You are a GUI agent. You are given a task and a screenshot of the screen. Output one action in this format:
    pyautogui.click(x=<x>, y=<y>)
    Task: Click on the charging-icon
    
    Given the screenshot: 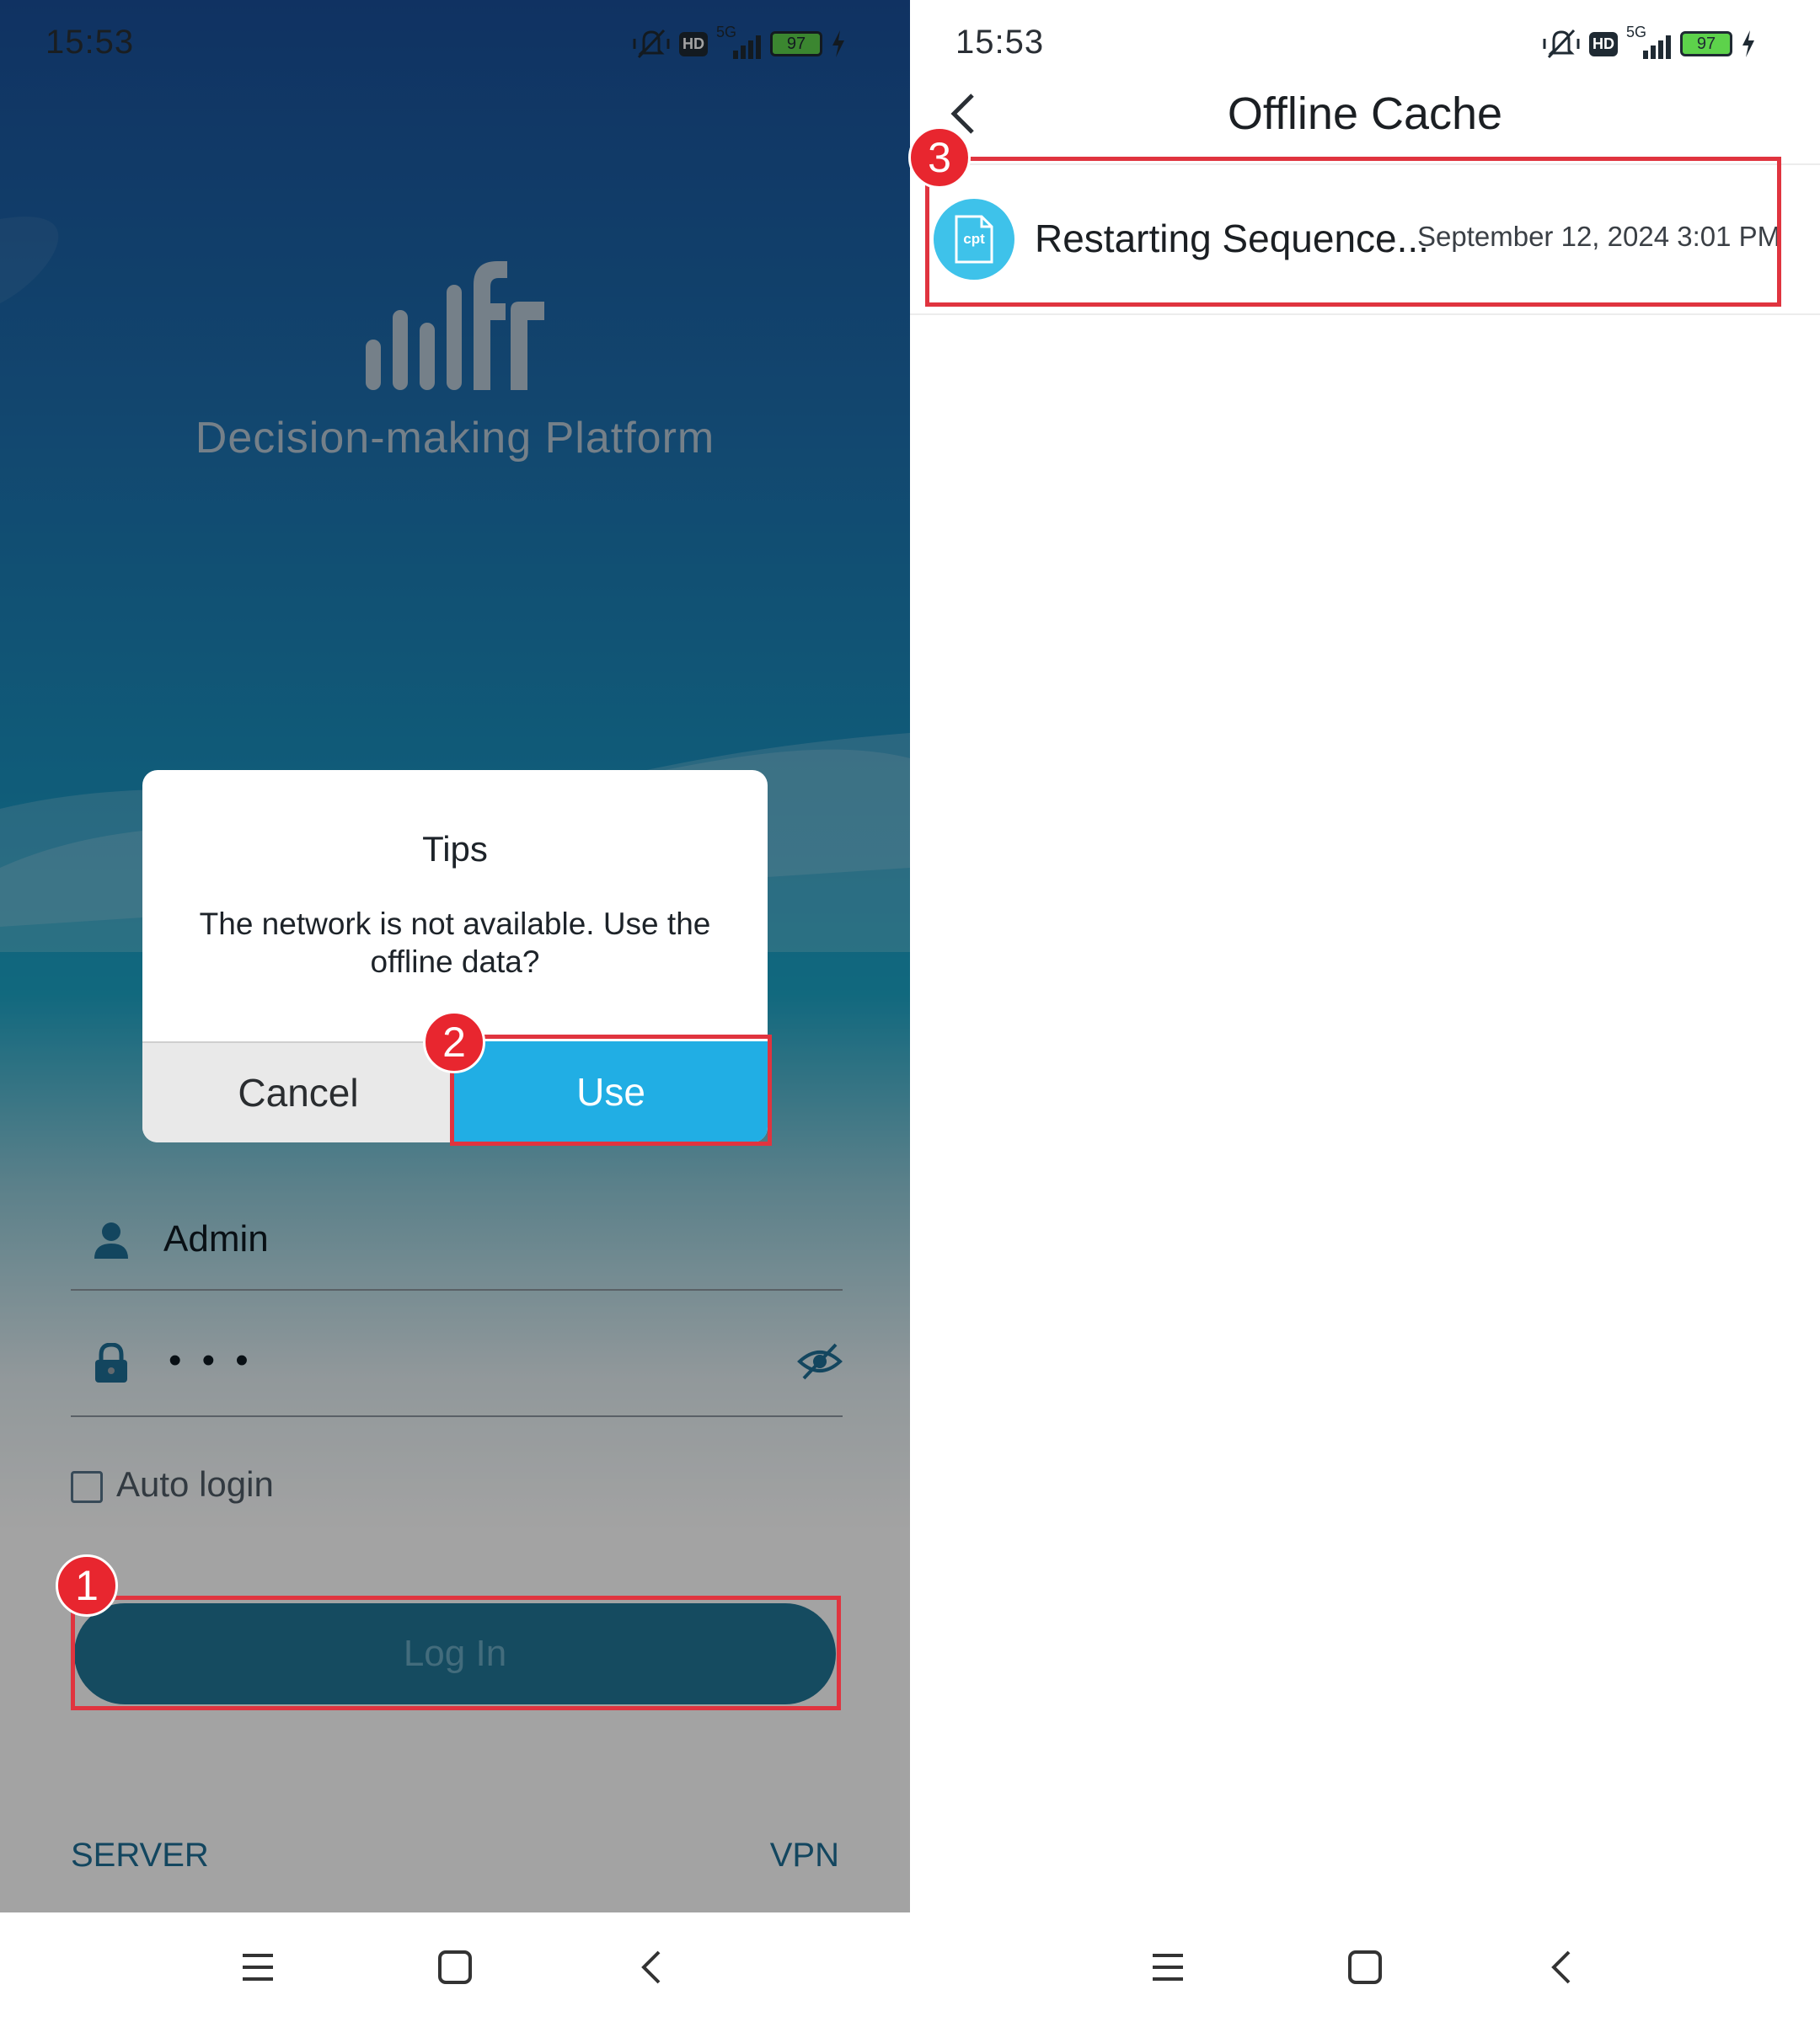 What is the action you would take?
    pyautogui.click(x=1748, y=43)
    